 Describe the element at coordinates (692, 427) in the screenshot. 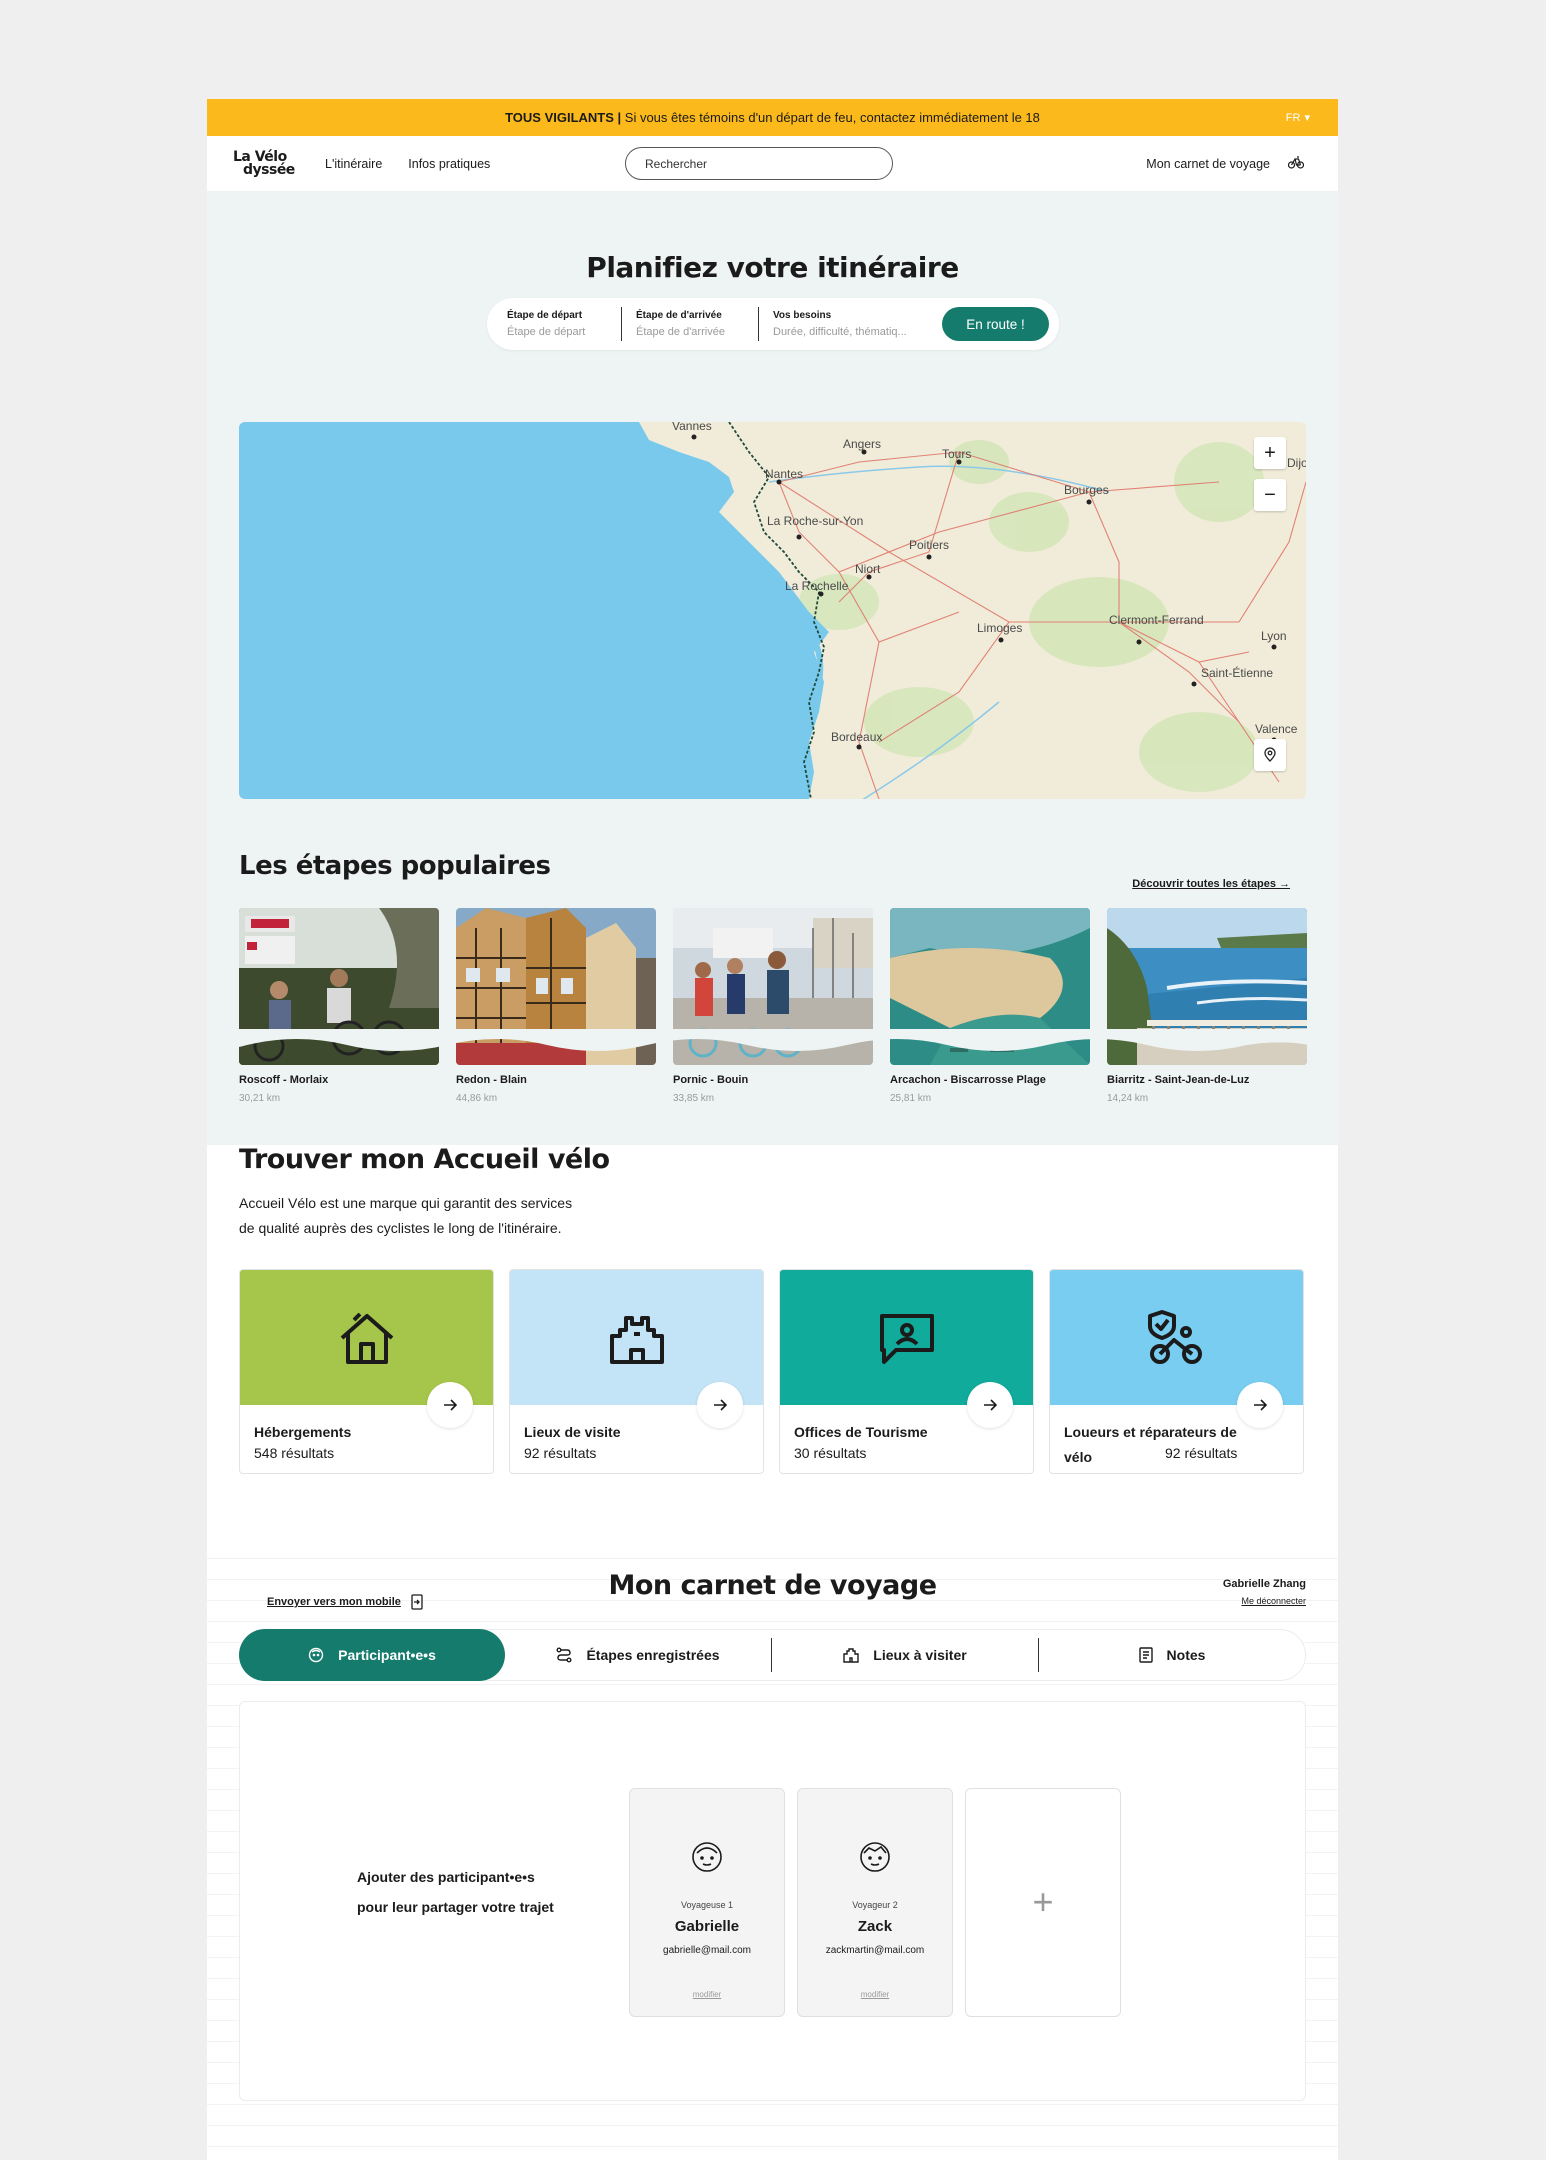

I see `map-label-vannes: Vannes` at that location.